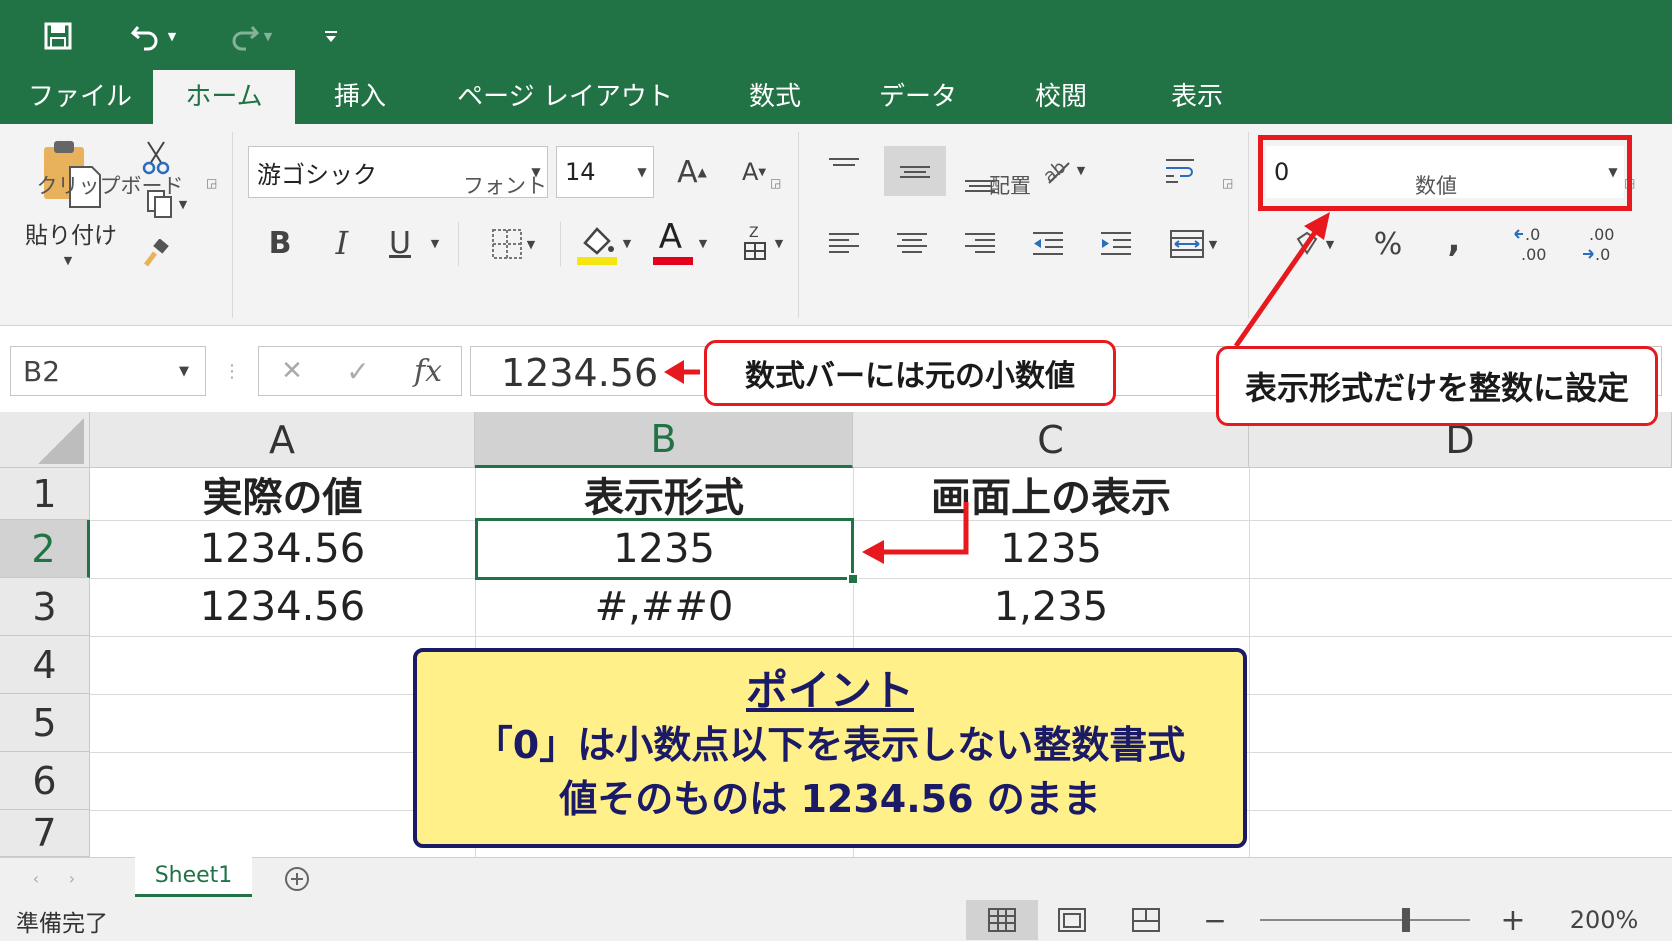 This screenshot has height=941, width=1672. Describe the element at coordinates (670, 237) in the screenshot. I see `font-color-letter: A` at that location.